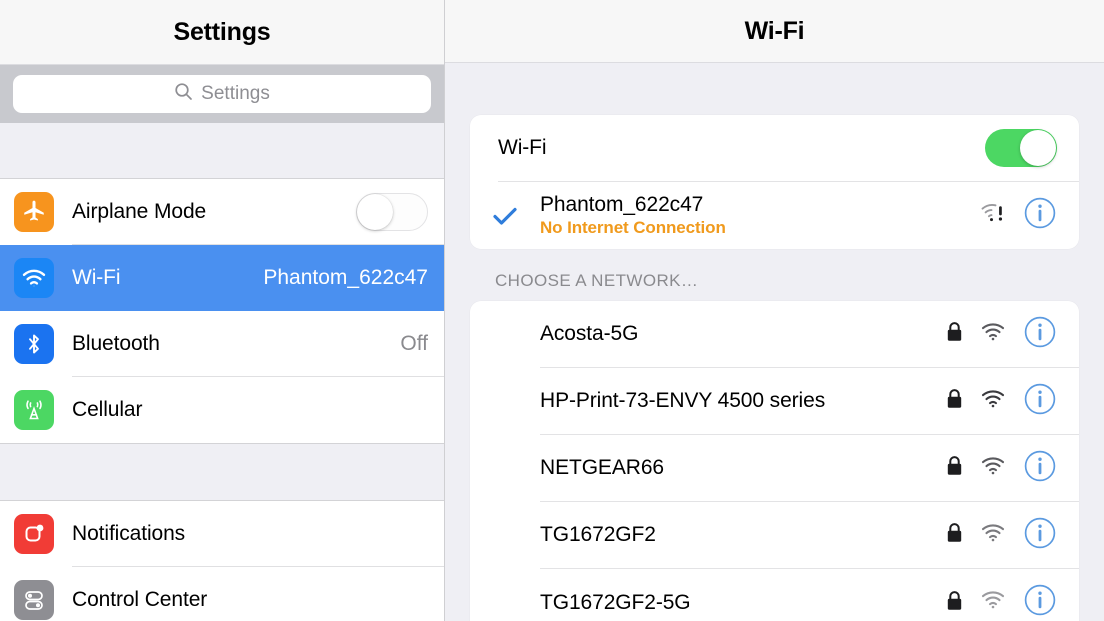  I want to click on wifi-toggle-label: Wi-Fi, so click(522, 147).